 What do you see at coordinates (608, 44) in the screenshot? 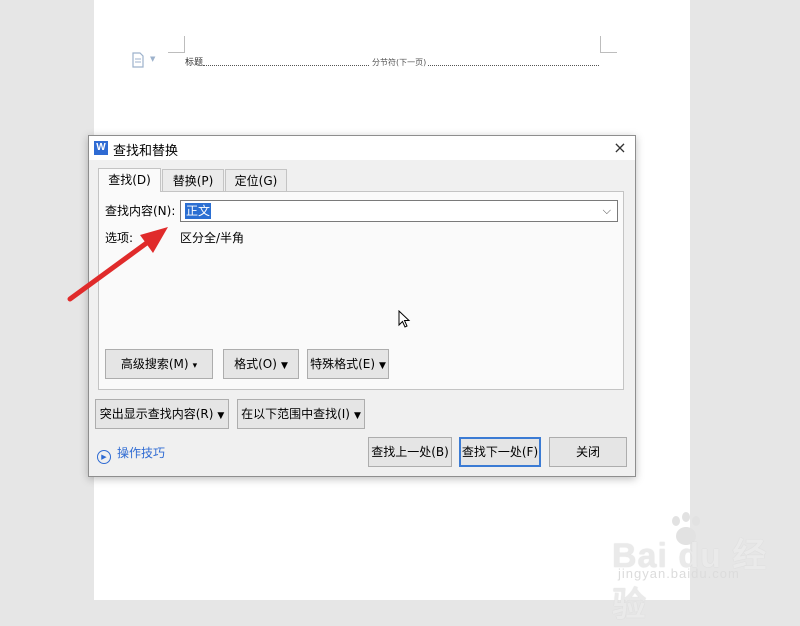
I see `page-margin-corner-right` at bounding box center [608, 44].